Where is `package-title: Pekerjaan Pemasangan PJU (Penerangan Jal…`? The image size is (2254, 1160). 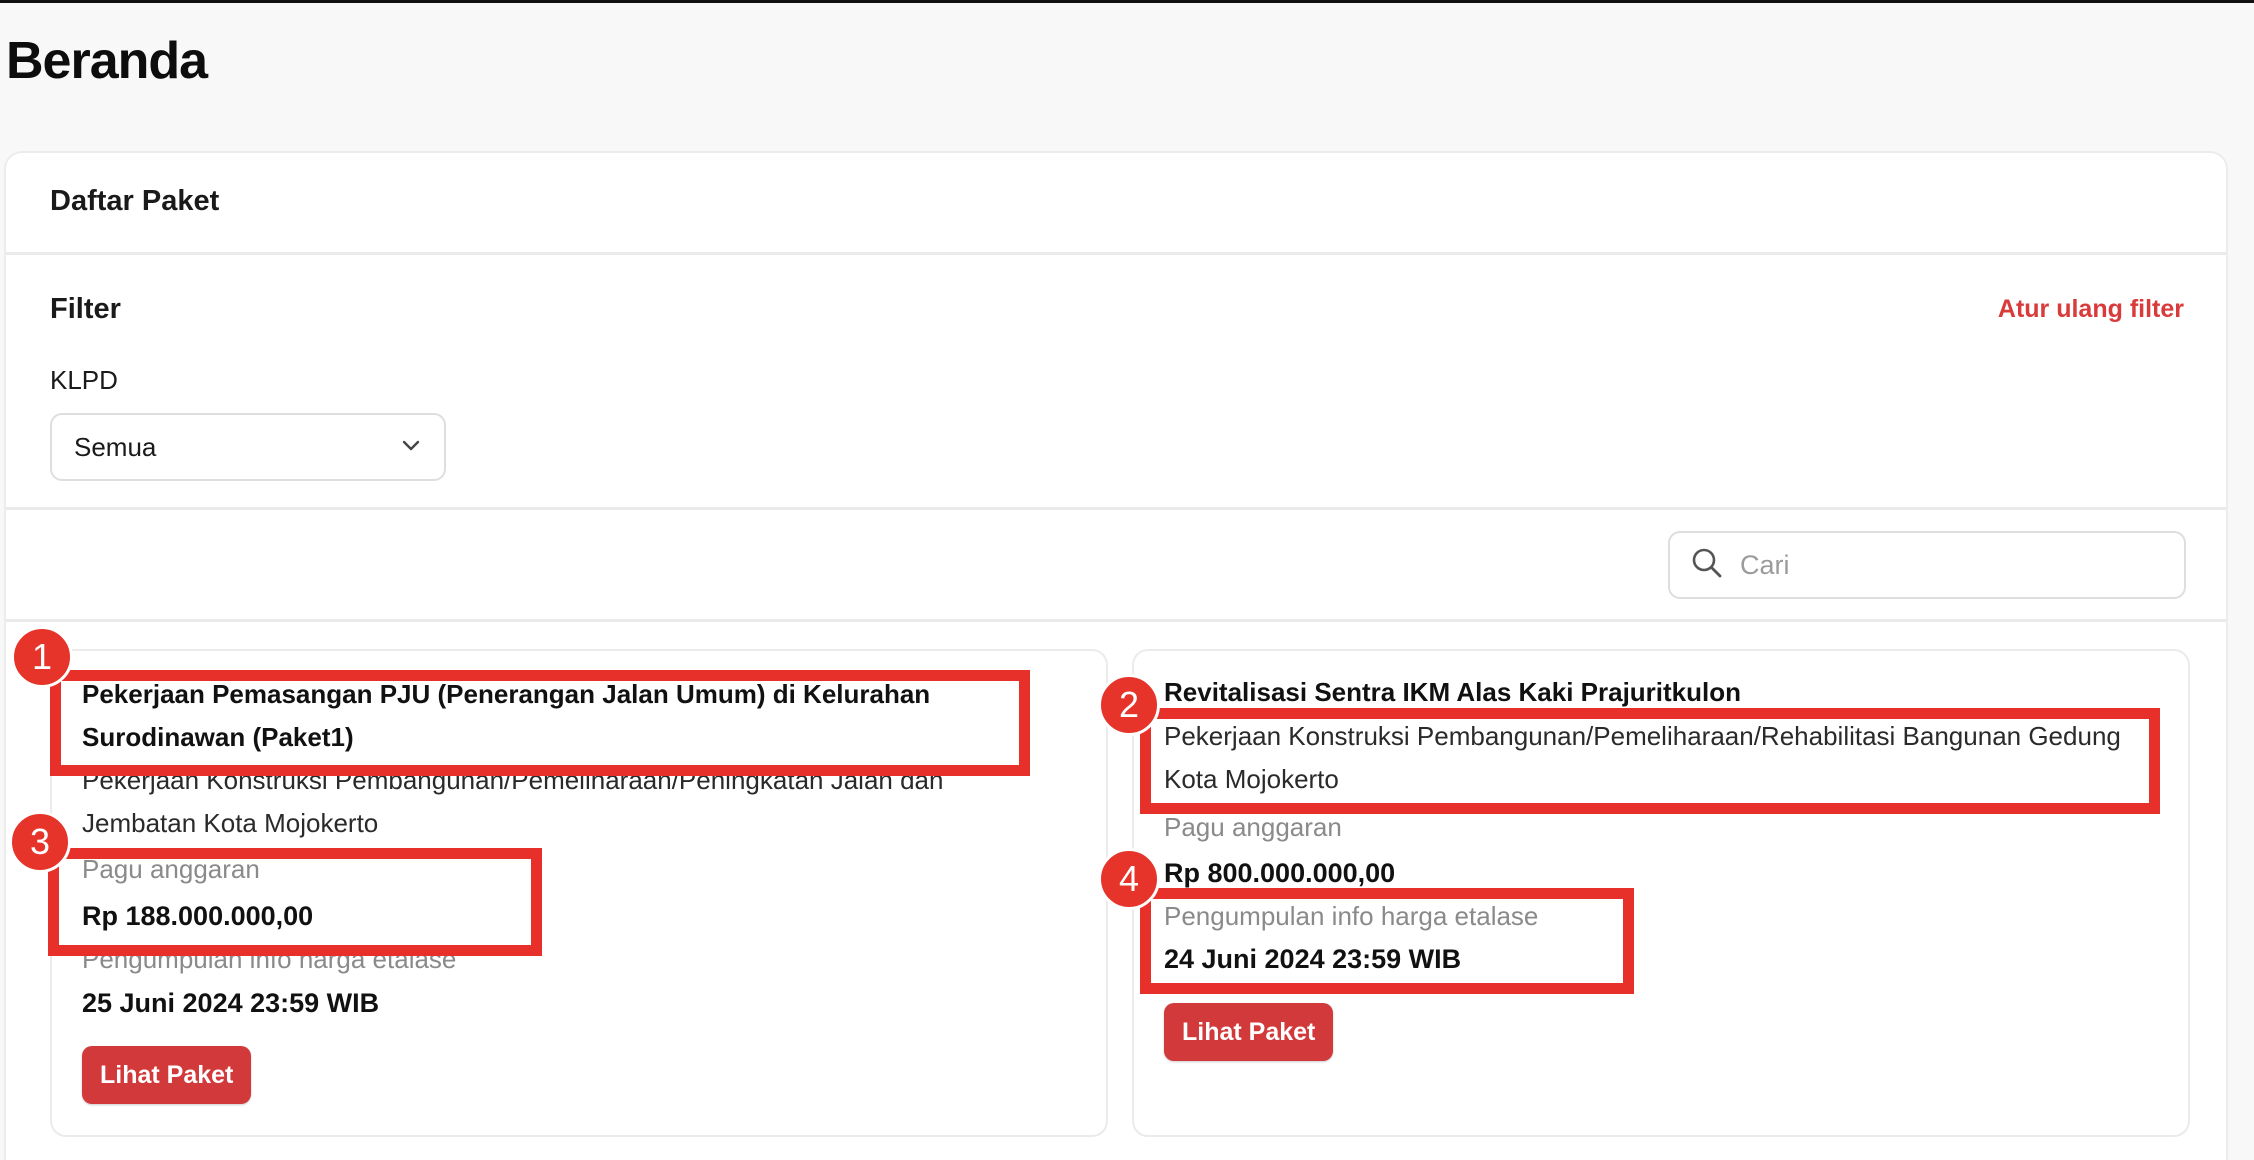 package-title: Pekerjaan Pemasangan PJU (Penerangan Jal… is located at coordinates (506, 715).